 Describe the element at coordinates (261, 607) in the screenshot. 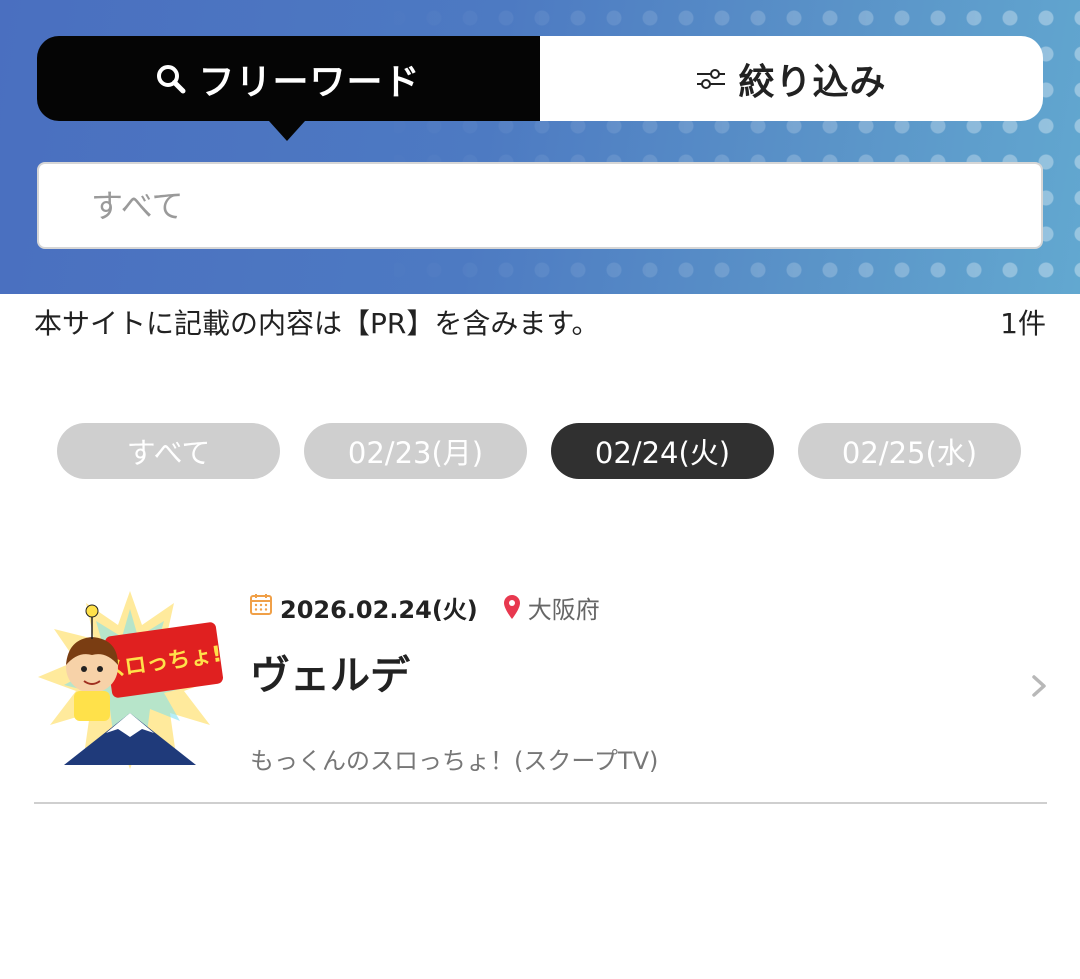

I see `calendar-icon` at that location.